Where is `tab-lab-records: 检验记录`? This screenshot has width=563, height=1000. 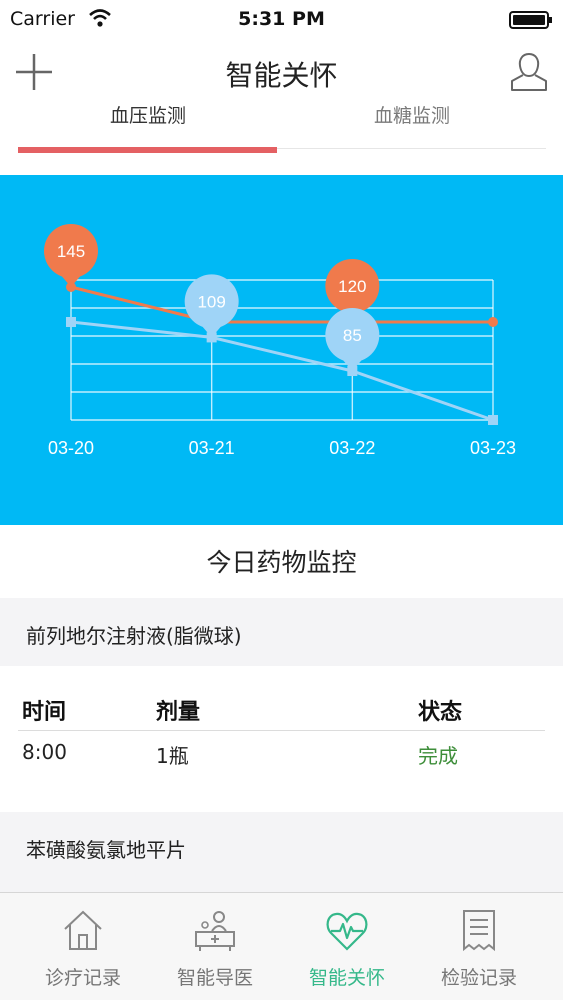 tab-lab-records: 检验记录 is located at coordinates (479, 946).